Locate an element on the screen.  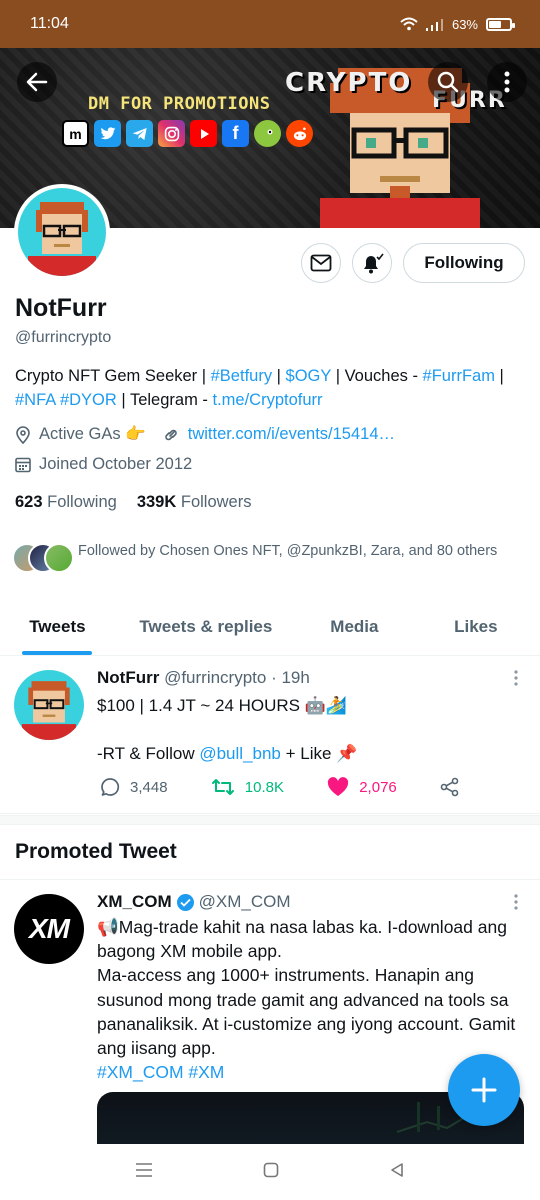
tweet-line: -RT & Follow @bull_bnb + Like 📌 is located at coordinates (307, 754).